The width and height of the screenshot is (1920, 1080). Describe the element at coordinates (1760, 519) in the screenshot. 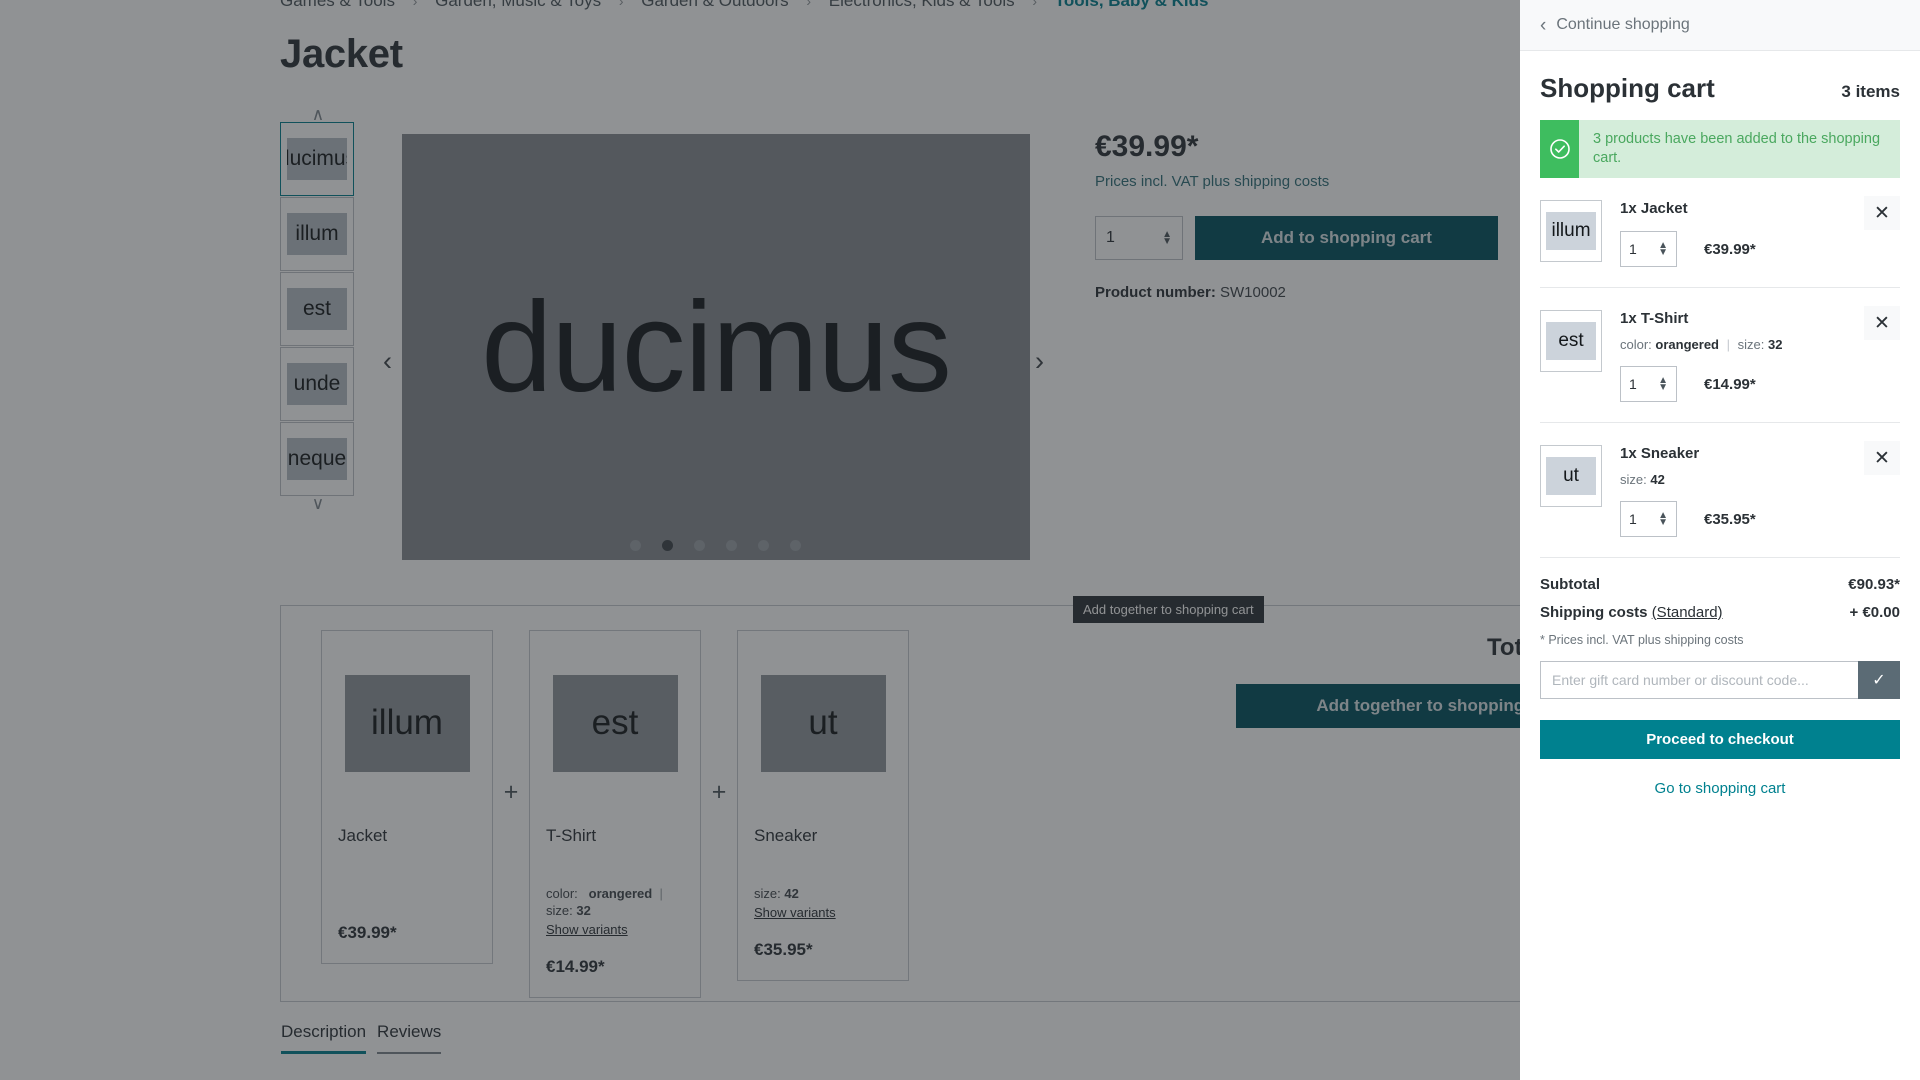

I see `cart-item-controls: 1 ▲ ▼ €35.95*` at that location.